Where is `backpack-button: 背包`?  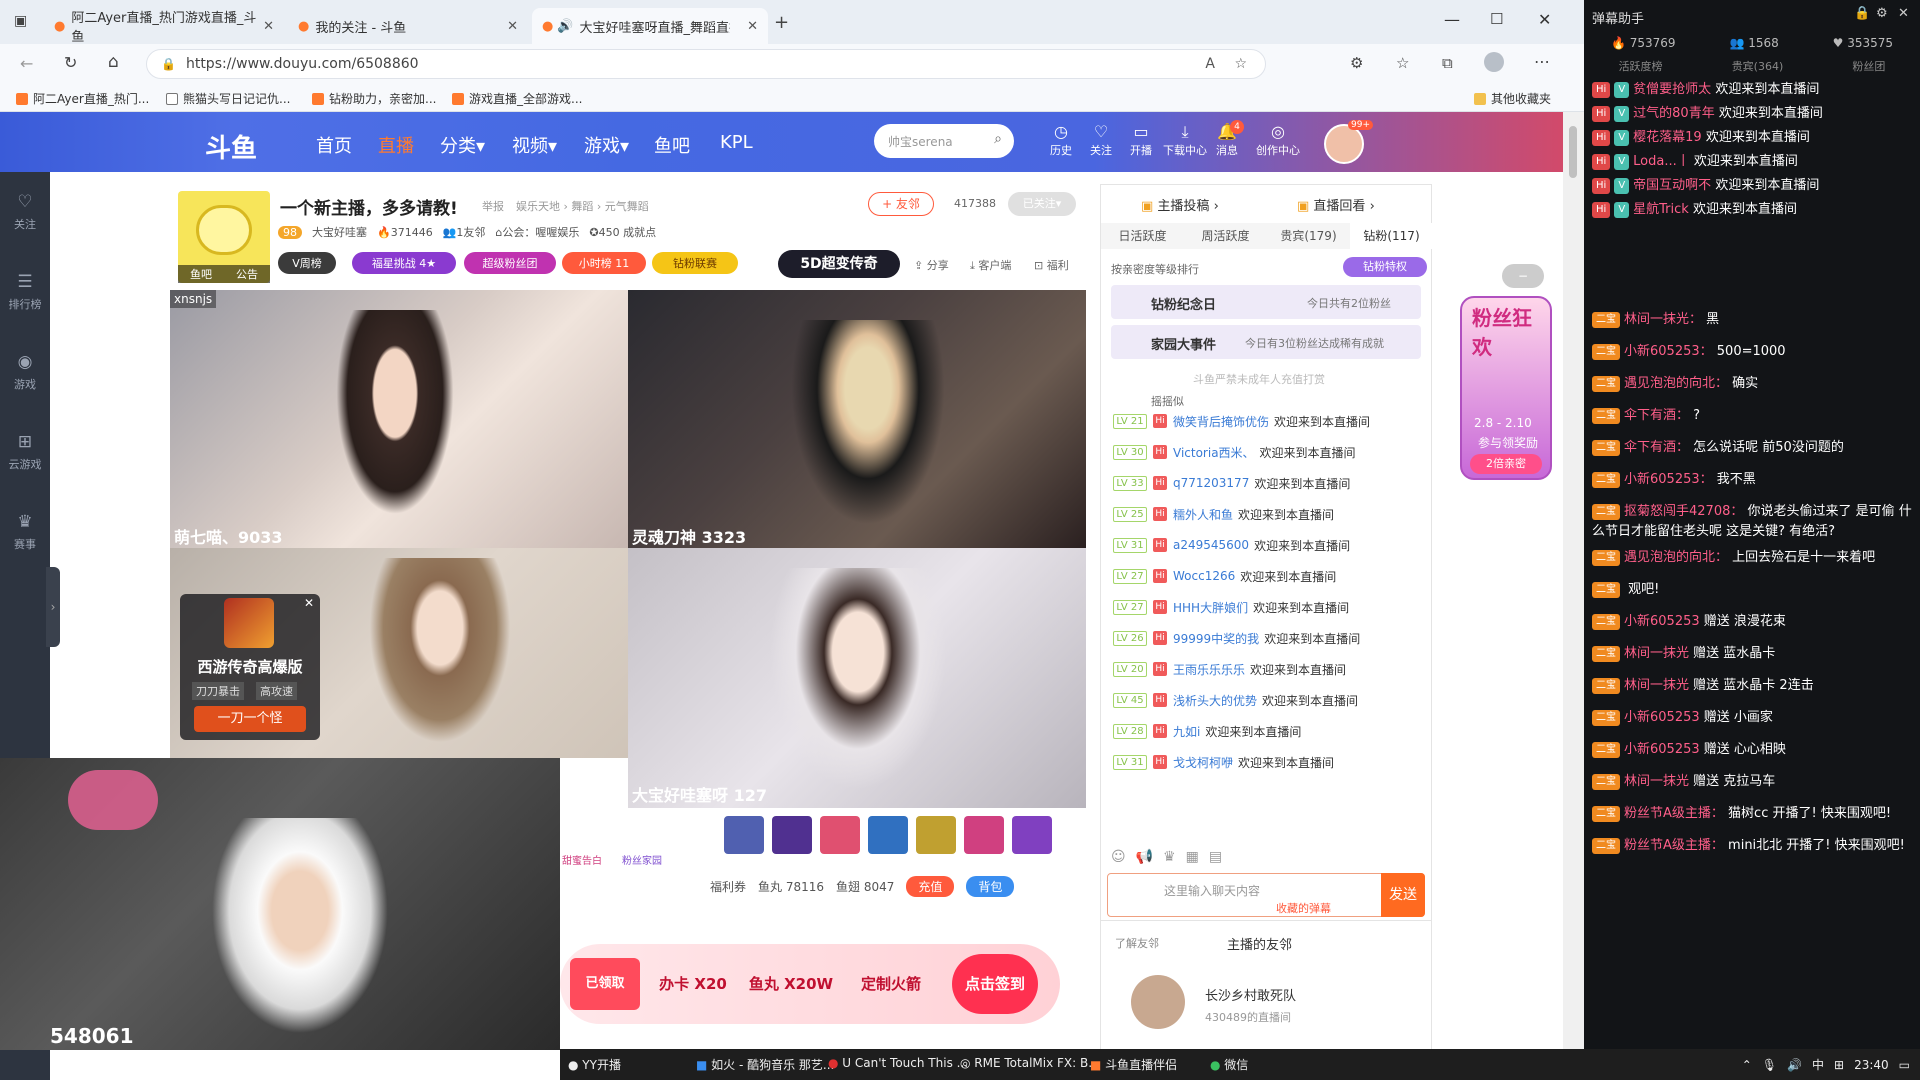
backpack-button: 背包 is located at coordinates (990, 886).